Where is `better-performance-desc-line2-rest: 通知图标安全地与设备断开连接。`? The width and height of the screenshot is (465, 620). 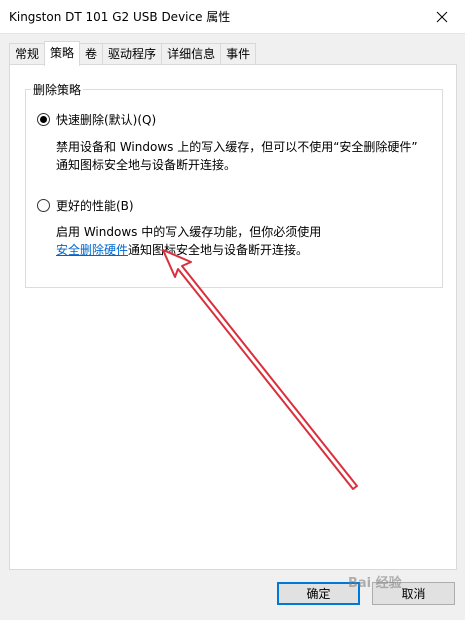
better-performance-desc-line2-rest: 通知图标安全地与设备断开连接。 is located at coordinates (218, 250).